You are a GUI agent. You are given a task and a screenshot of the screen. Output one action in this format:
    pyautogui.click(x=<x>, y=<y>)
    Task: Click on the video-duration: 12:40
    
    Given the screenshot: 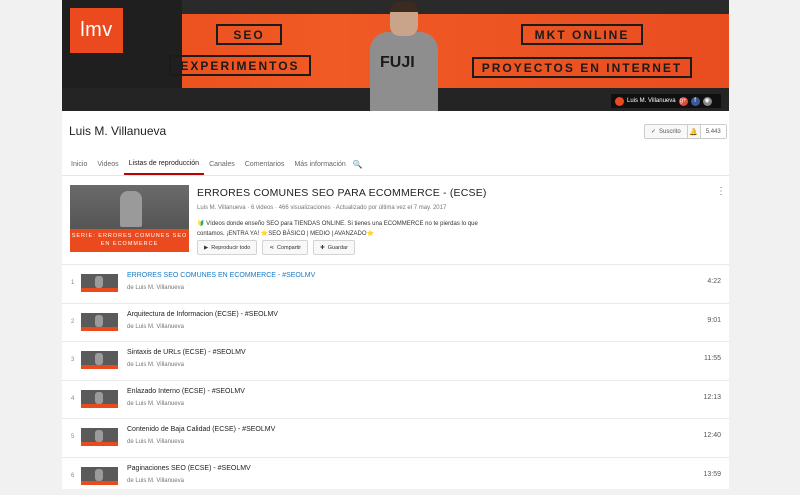 What is the action you would take?
    pyautogui.click(x=712, y=435)
    